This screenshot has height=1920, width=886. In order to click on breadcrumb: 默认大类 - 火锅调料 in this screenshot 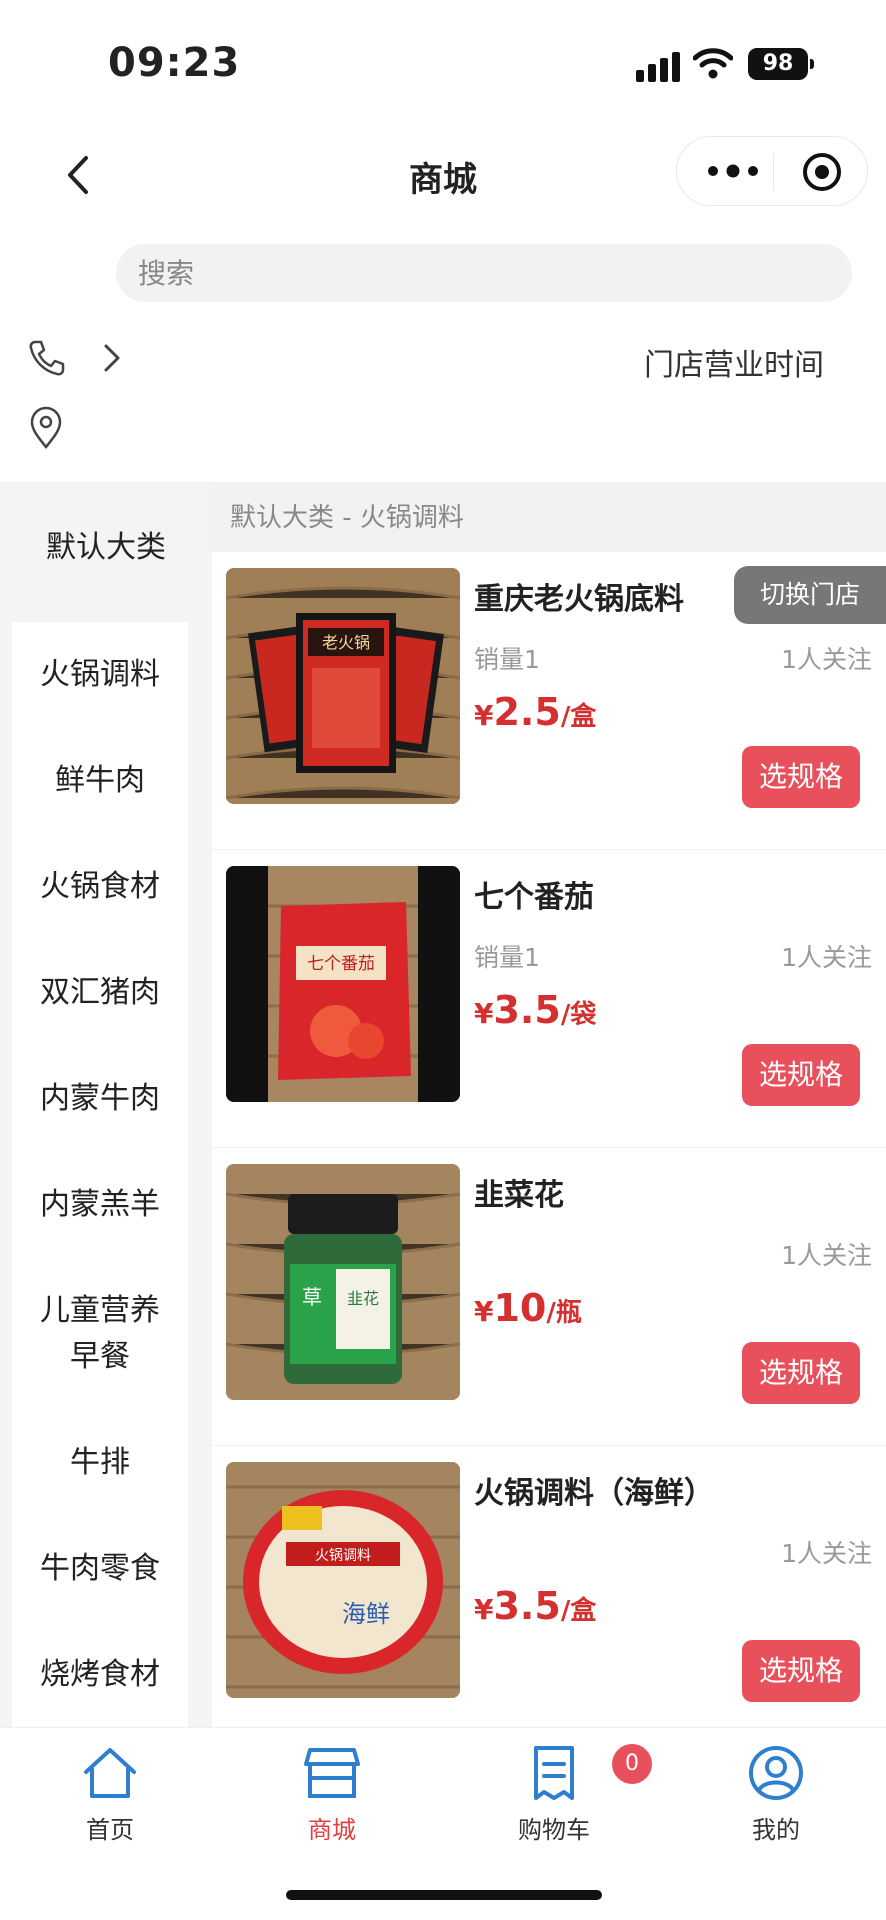, I will do `click(549, 517)`.